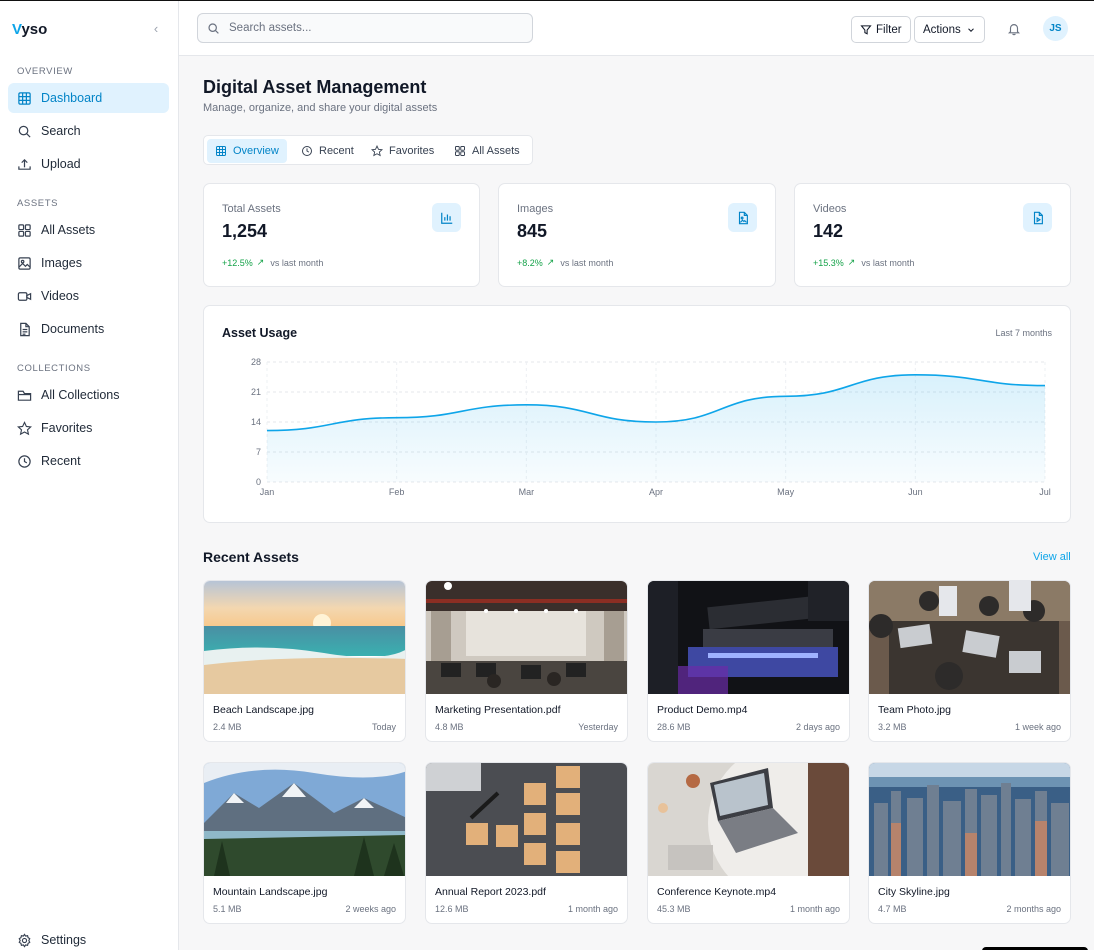 This screenshot has height=950, width=1094. What do you see at coordinates (490, 892) in the screenshot?
I see `asset-name: Annual Report 2023.pdf` at bounding box center [490, 892].